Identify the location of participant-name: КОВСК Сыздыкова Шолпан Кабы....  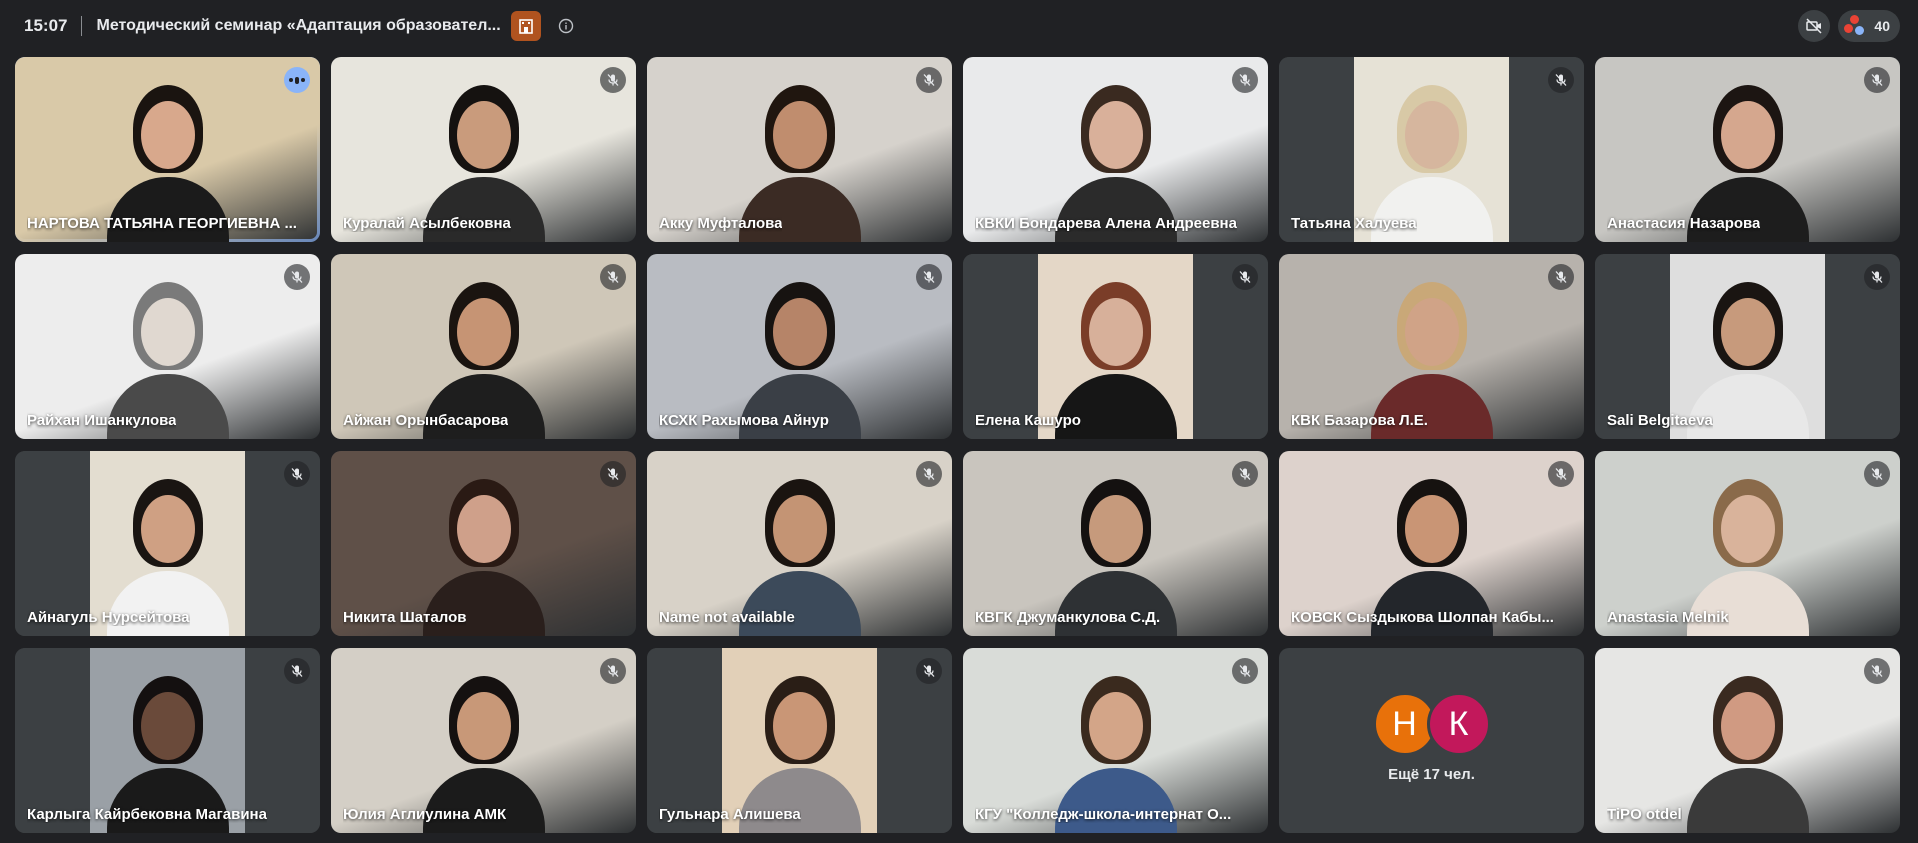
(1422, 617).